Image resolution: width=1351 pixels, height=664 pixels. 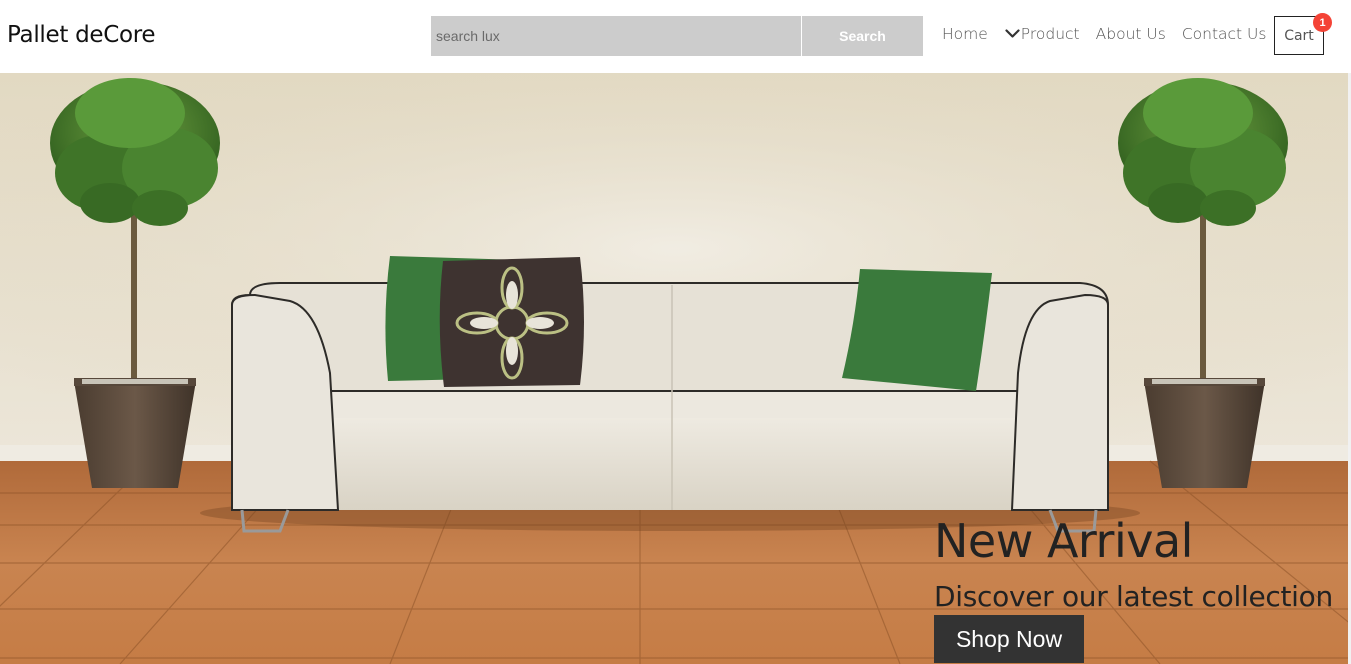 What do you see at coordinates (1224, 34) in the screenshot?
I see `nav-contact-us: Contact Us` at bounding box center [1224, 34].